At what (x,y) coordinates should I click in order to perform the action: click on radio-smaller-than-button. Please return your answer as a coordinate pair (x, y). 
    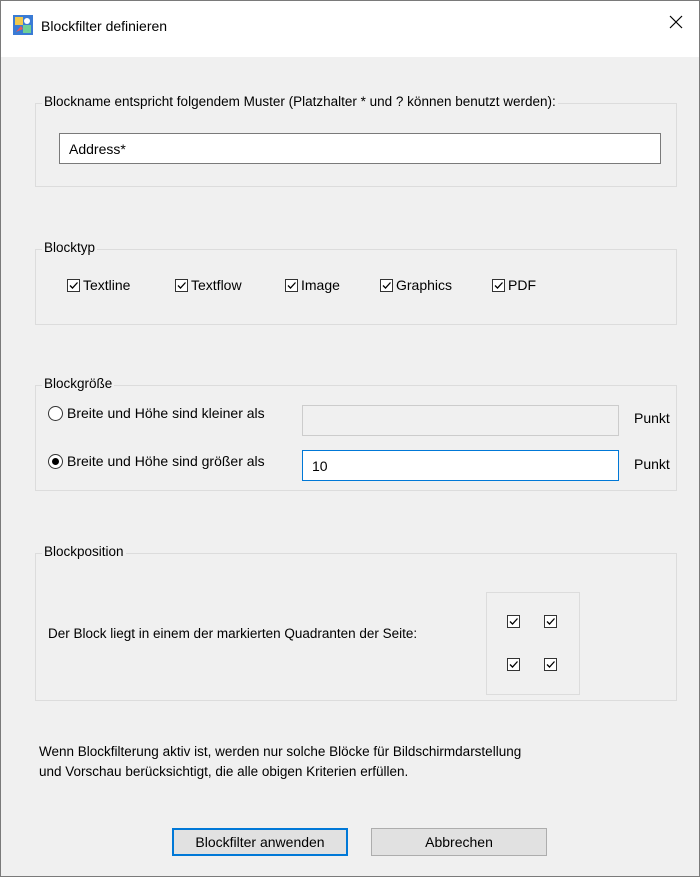
    Looking at the image, I should click on (55, 413).